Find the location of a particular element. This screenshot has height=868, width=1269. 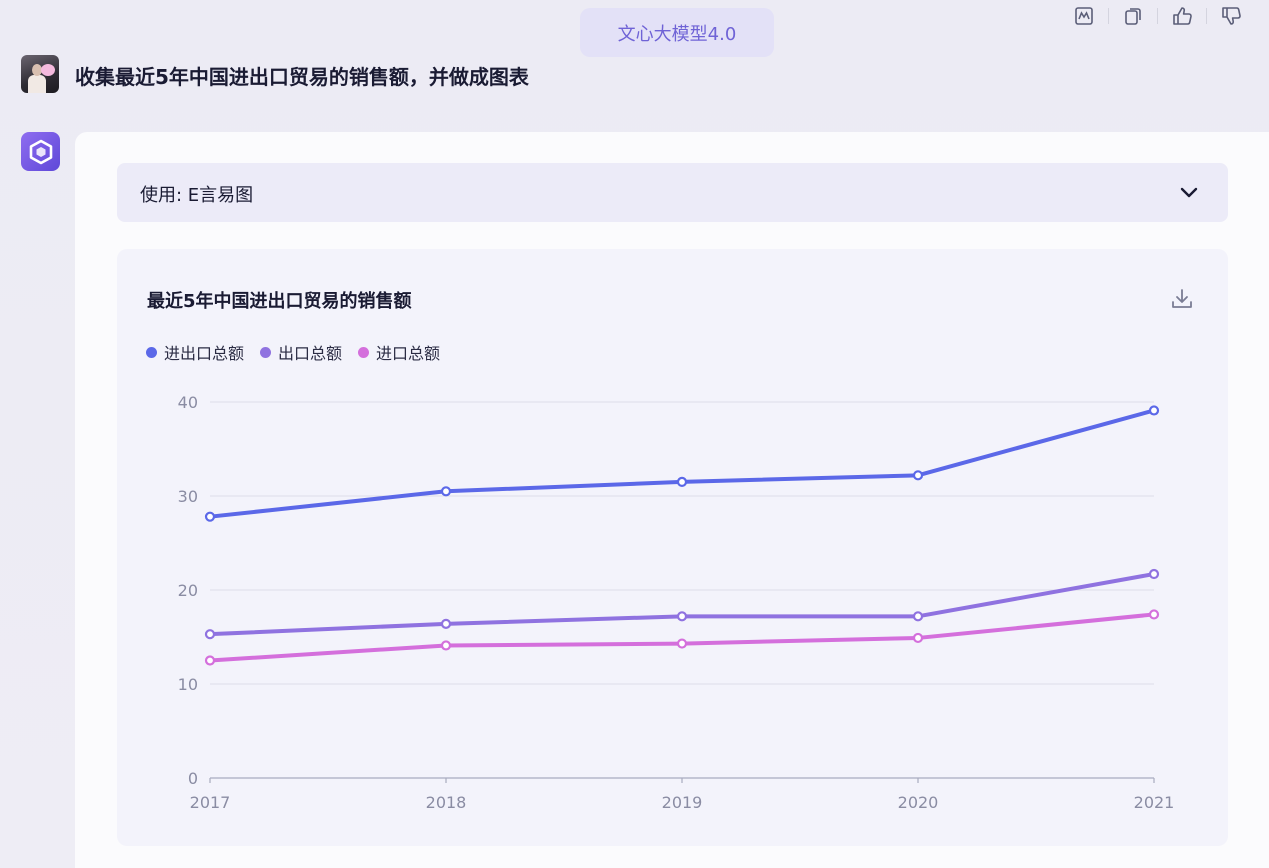

x-tick-label: 2020 is located at coordinates (918, 802).